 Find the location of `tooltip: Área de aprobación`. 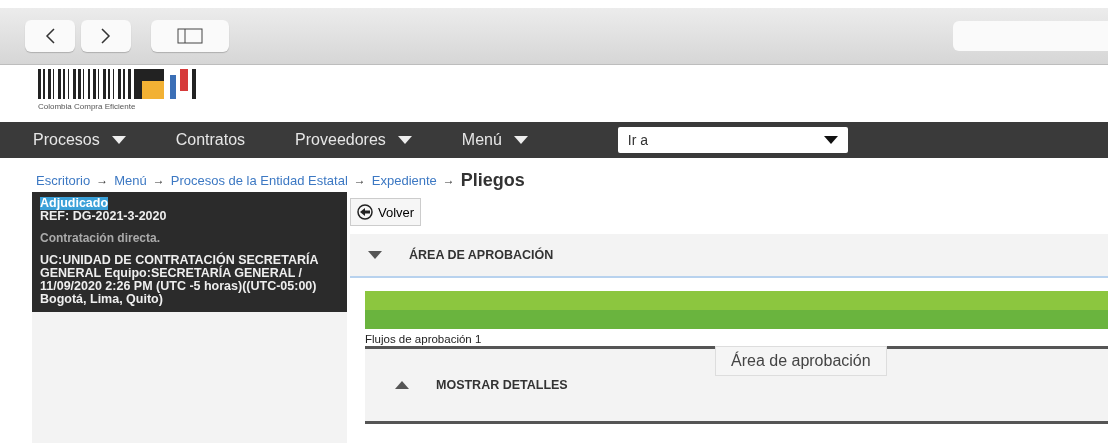

tooltip: Área de aprobación is located at coordinates (801, 361).